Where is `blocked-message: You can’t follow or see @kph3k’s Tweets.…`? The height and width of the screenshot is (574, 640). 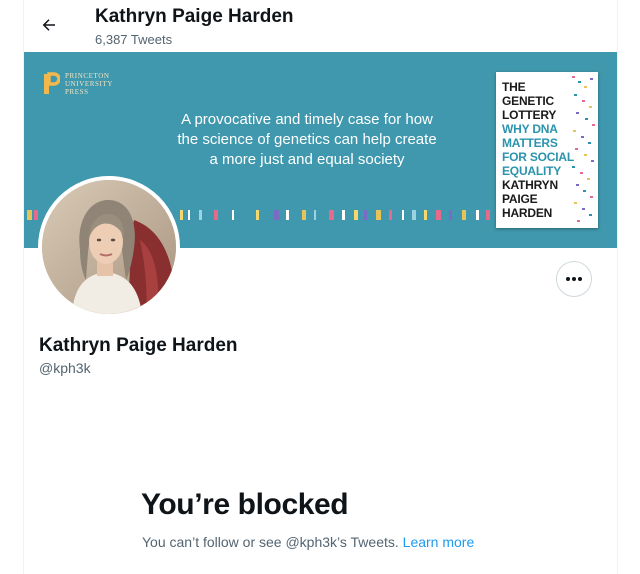 blocked-message: You can’t follow or see @kph3k’s Tweets.… is located at coordinates (308, 542).